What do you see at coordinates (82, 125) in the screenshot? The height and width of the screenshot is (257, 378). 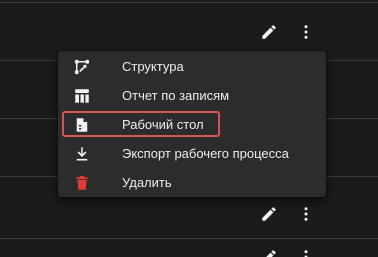 I see `document-icon` at bounding box center [82, 125].